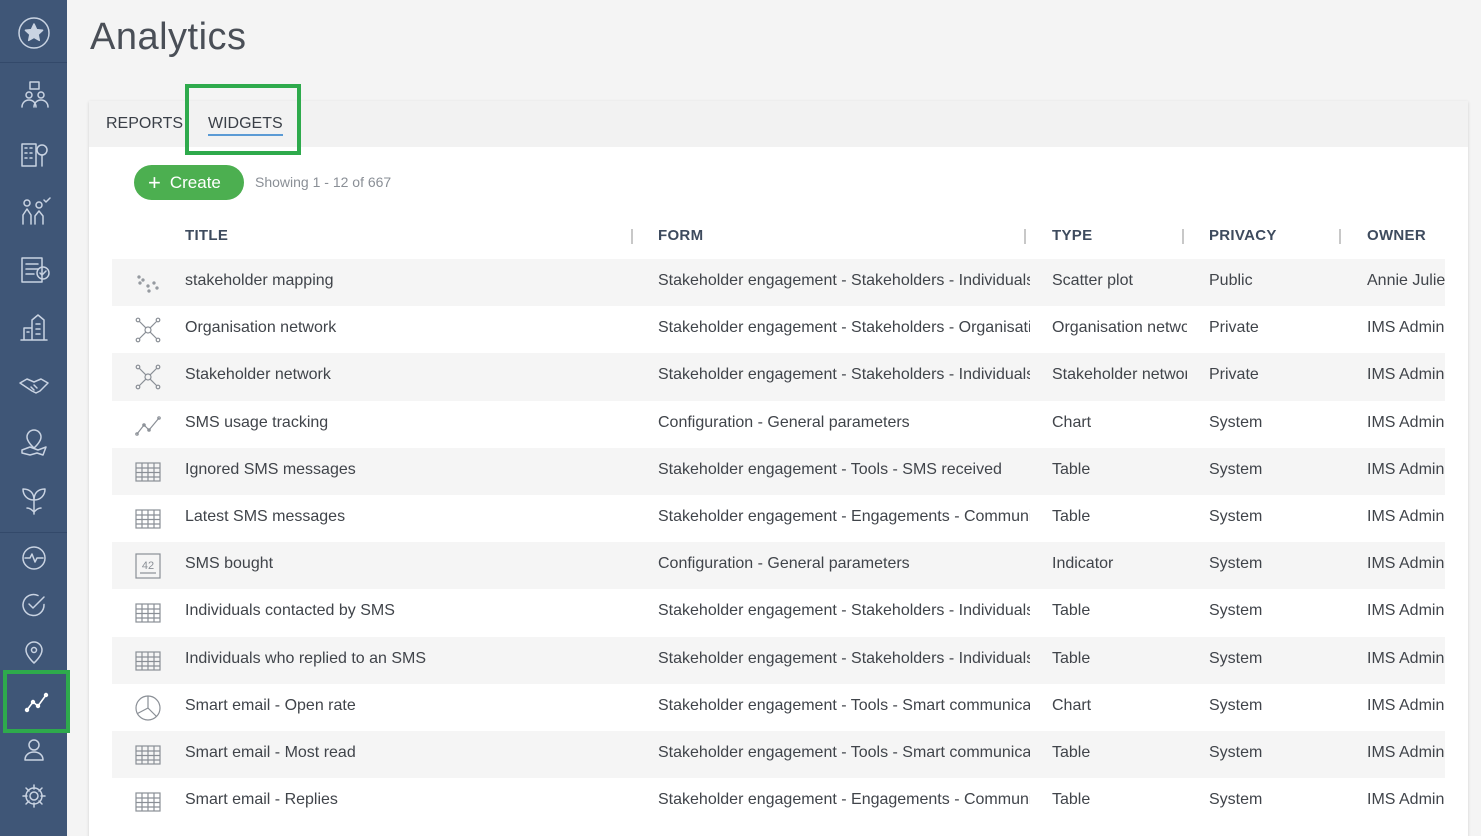  I want to click on indicator-icon: 42, so click(148, 566).